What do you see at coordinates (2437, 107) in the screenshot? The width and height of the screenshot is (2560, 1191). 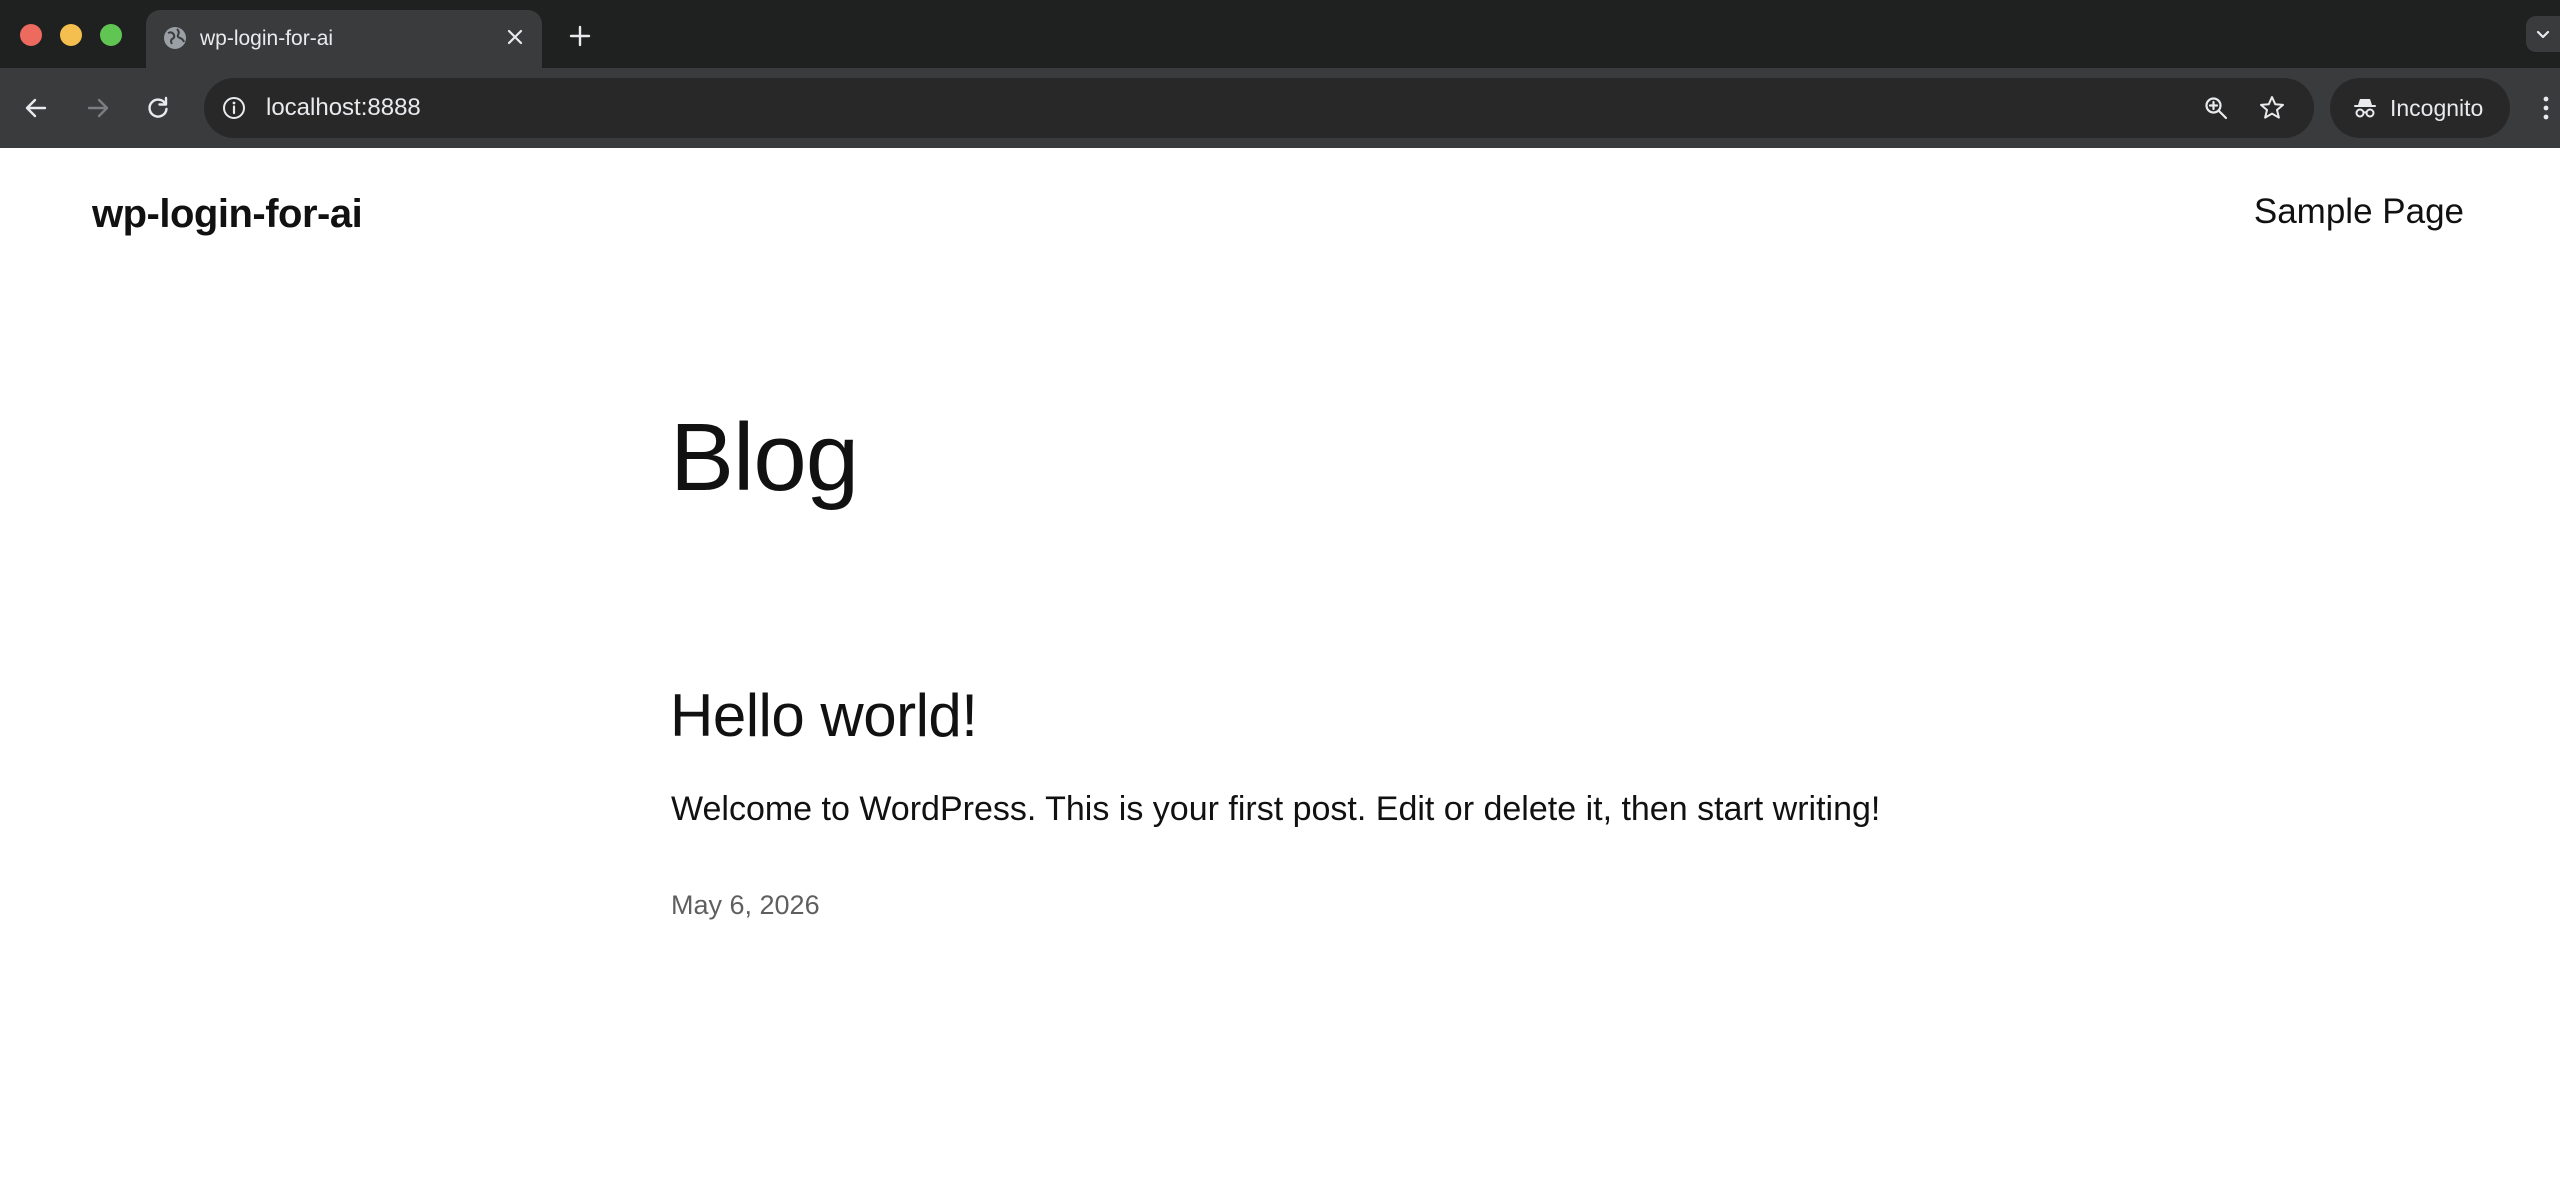 I see `profile-label: Incognito` at bounding box center [2437, 107].